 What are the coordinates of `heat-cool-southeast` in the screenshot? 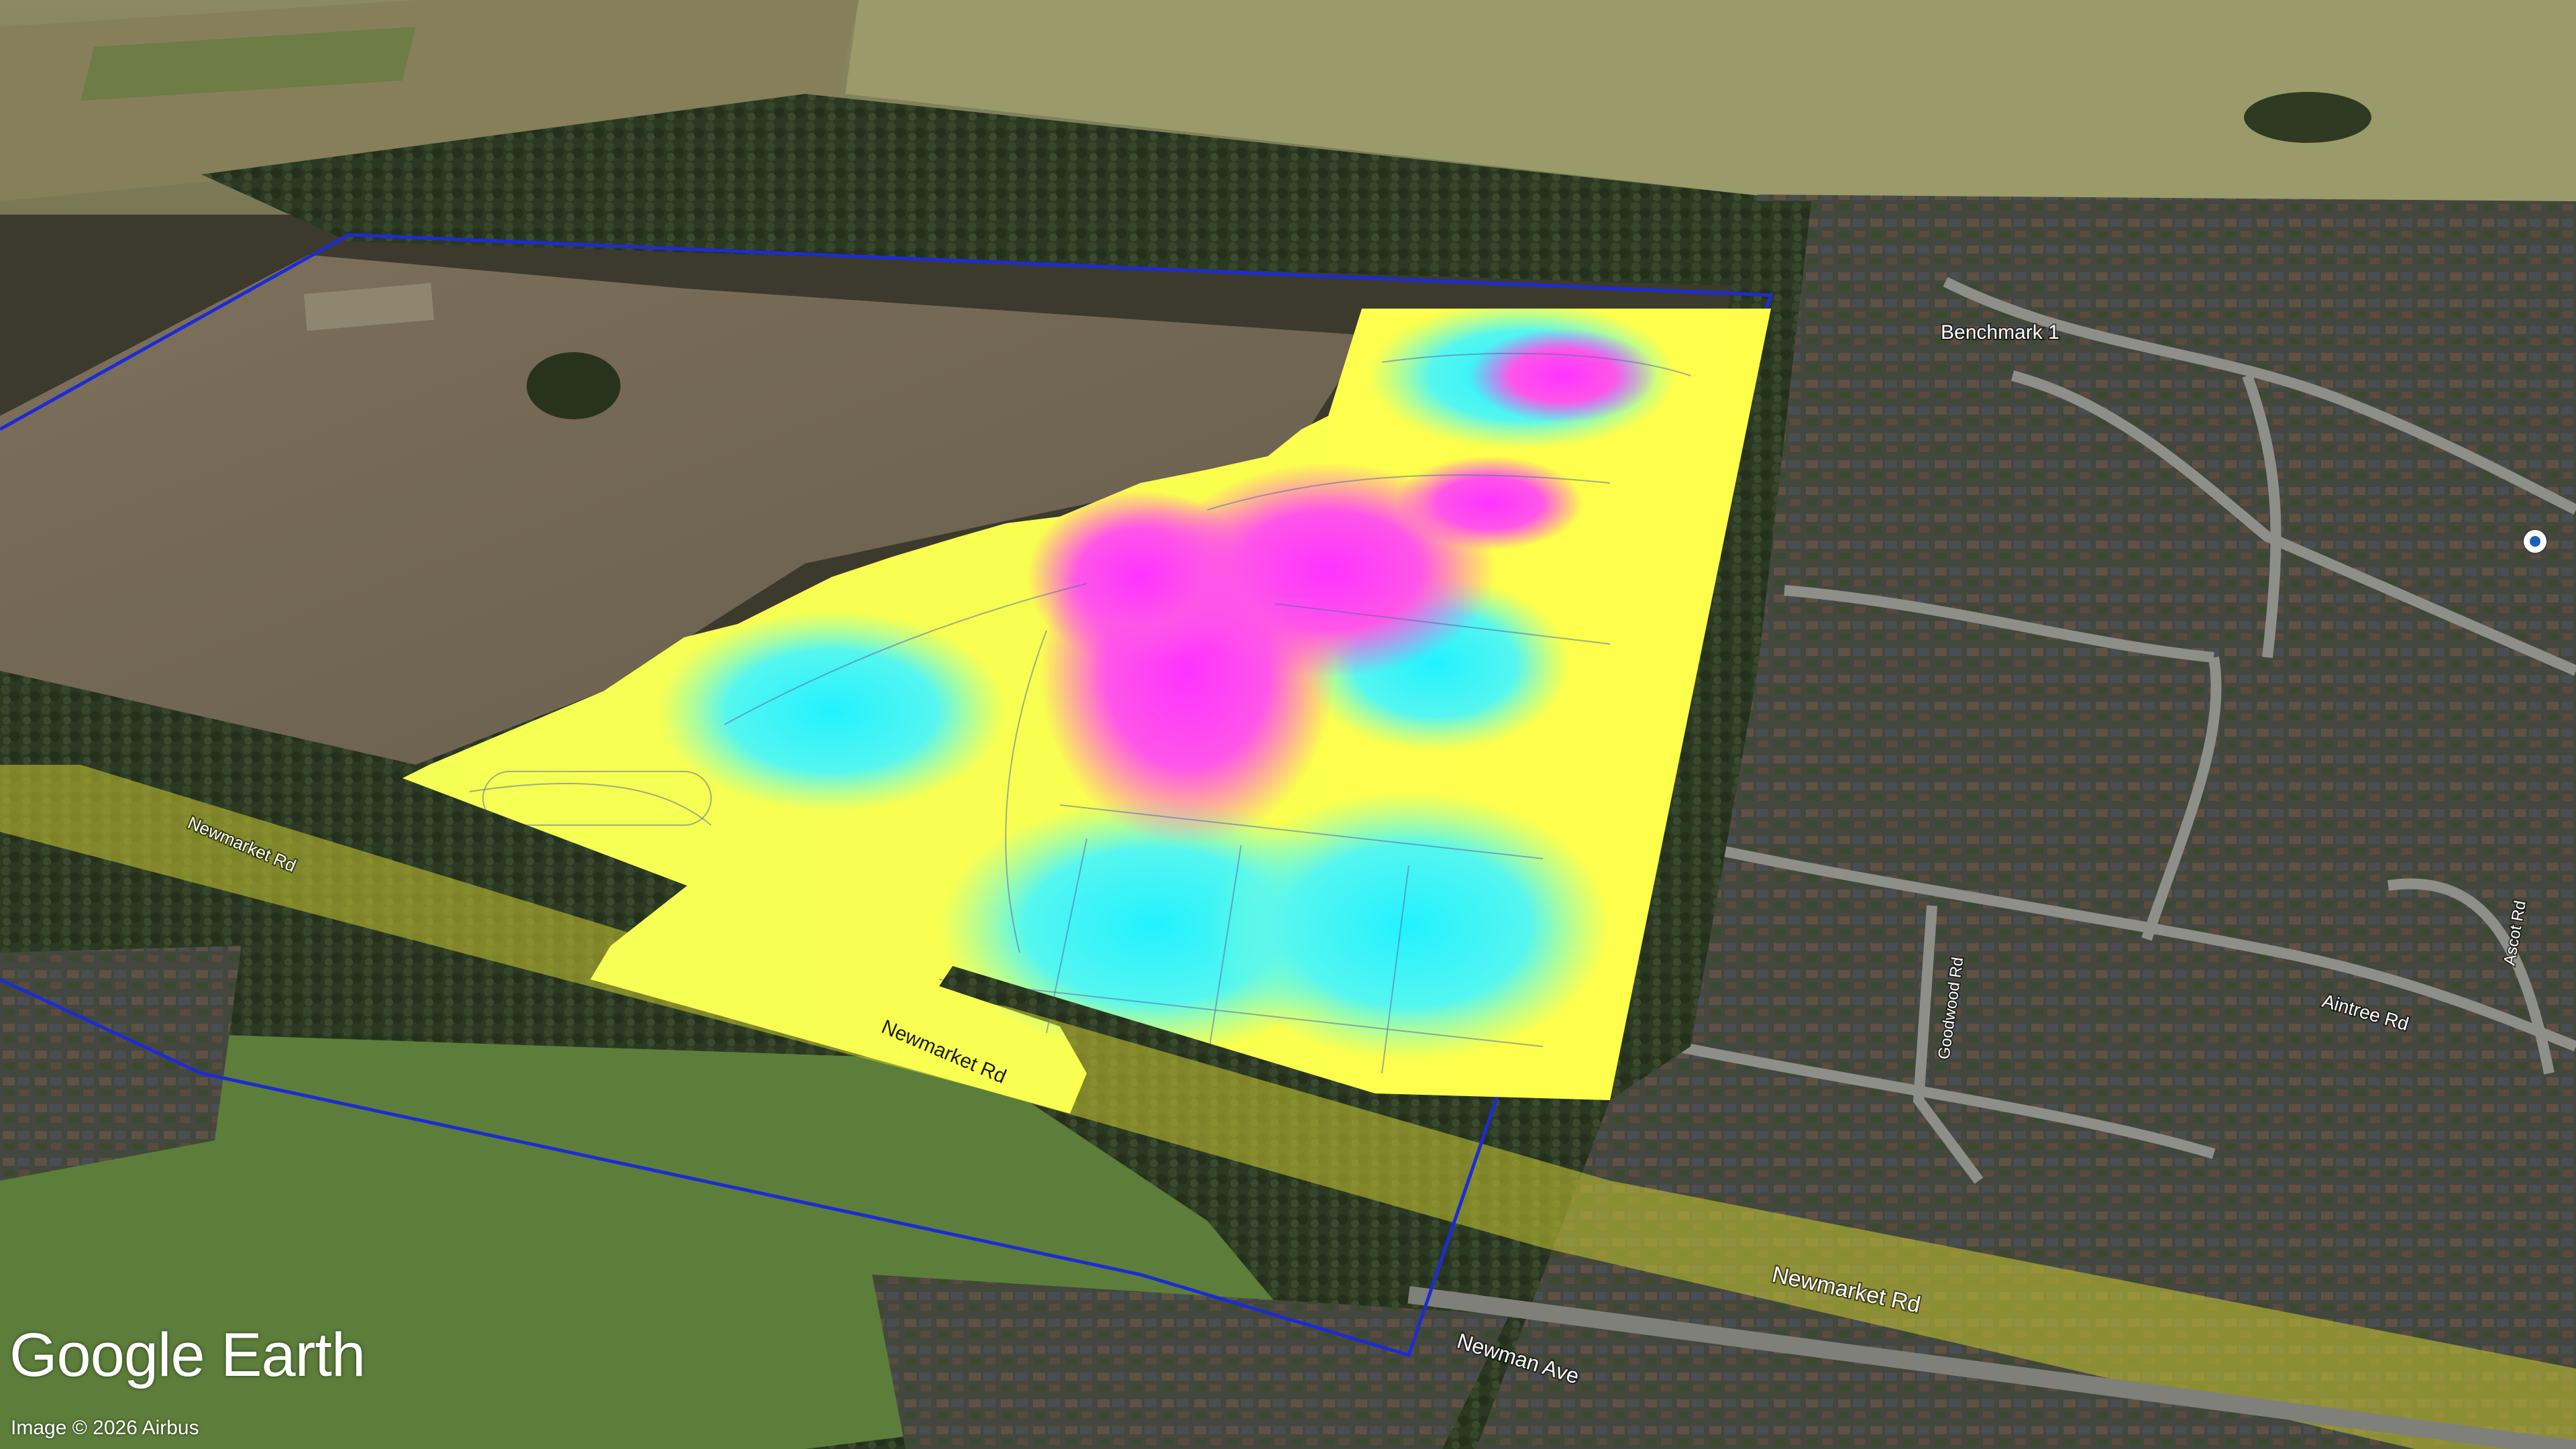 It's located at (1409, 926).